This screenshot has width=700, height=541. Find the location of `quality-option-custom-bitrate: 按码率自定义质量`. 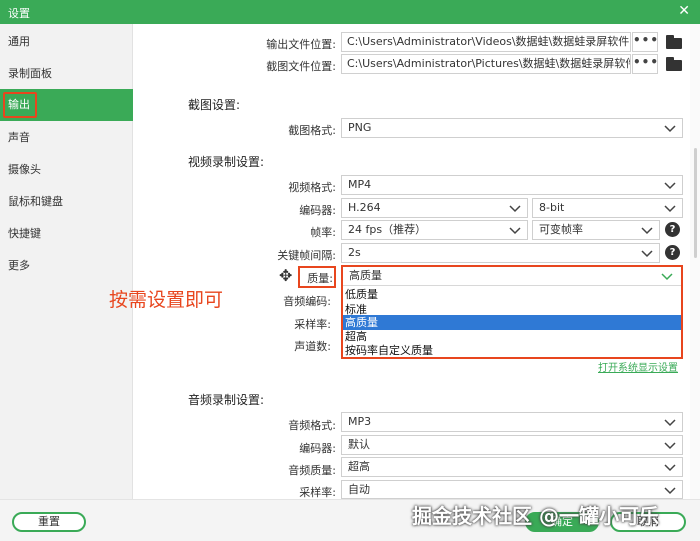

quality-option-custom-bitrate: 按码率自定义质量 is located at coordinates (512, 350).